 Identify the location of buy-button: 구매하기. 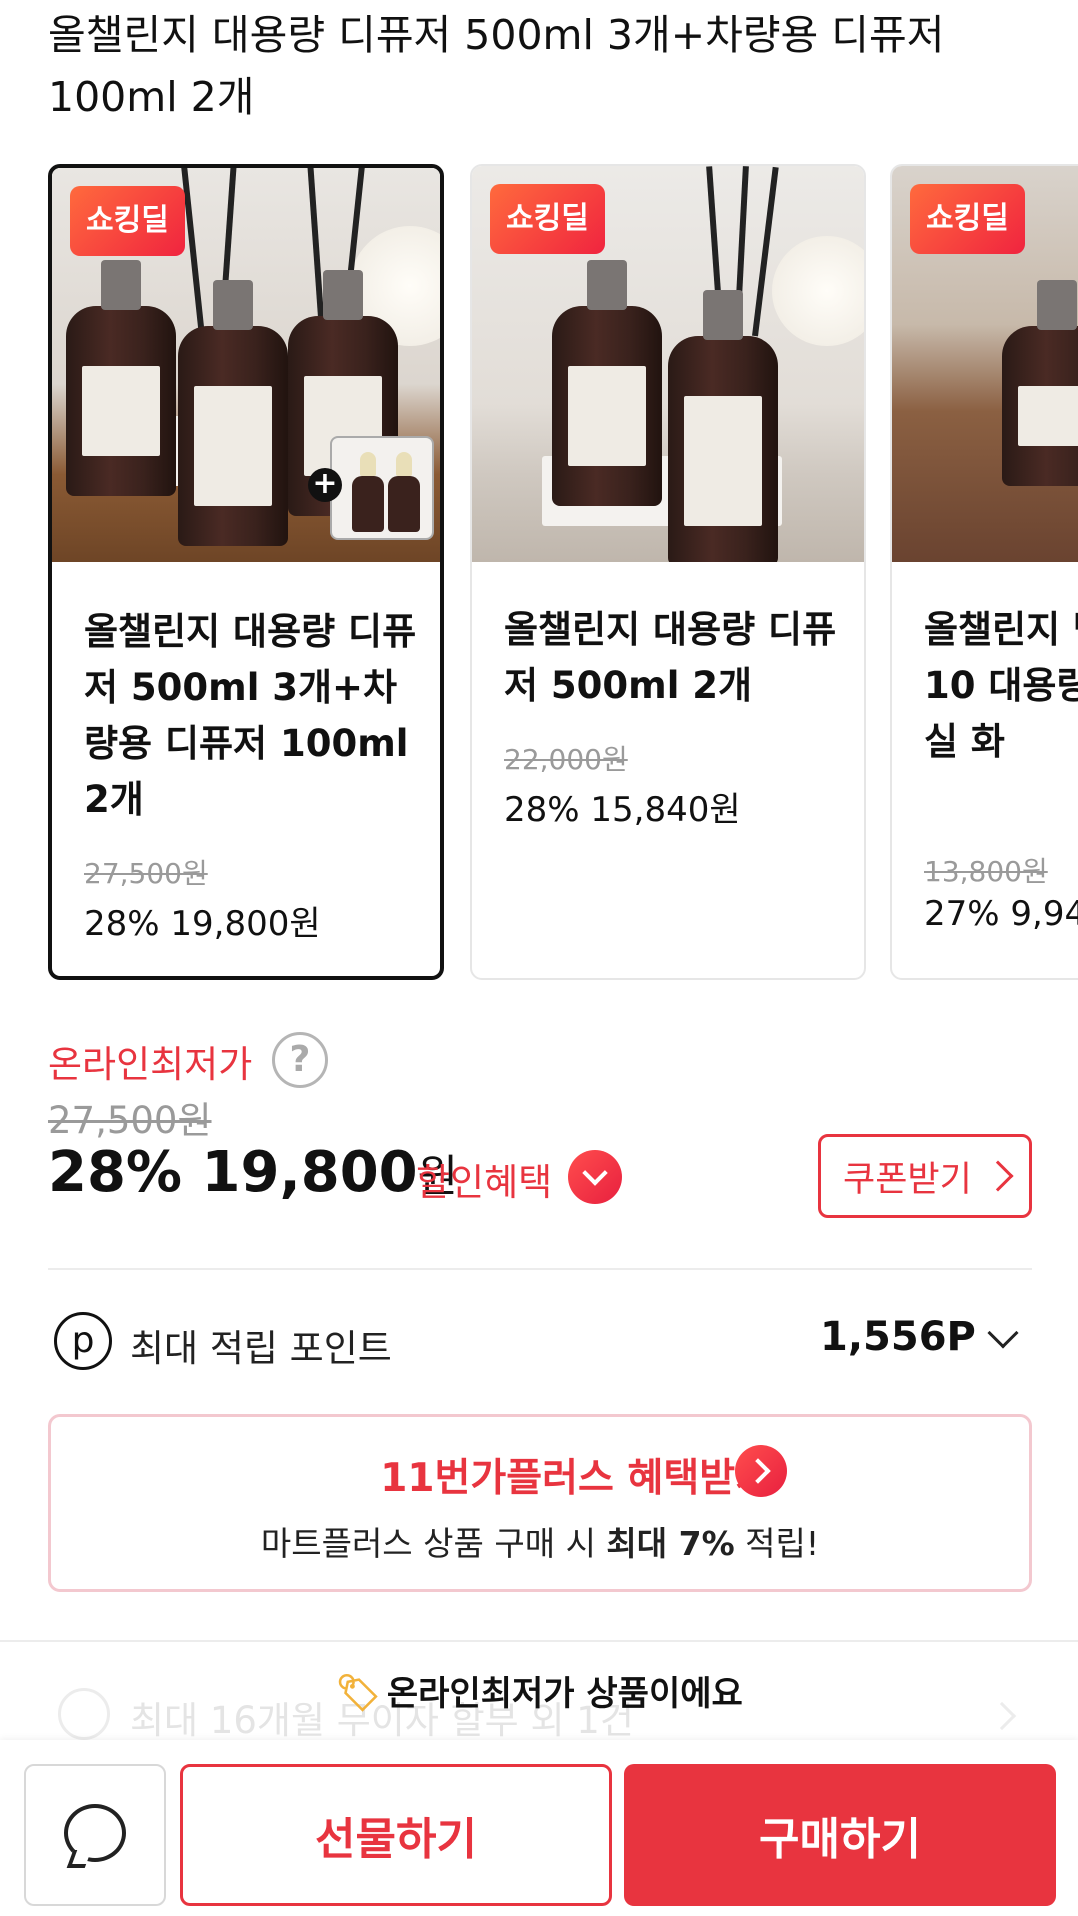
(840, 1835).